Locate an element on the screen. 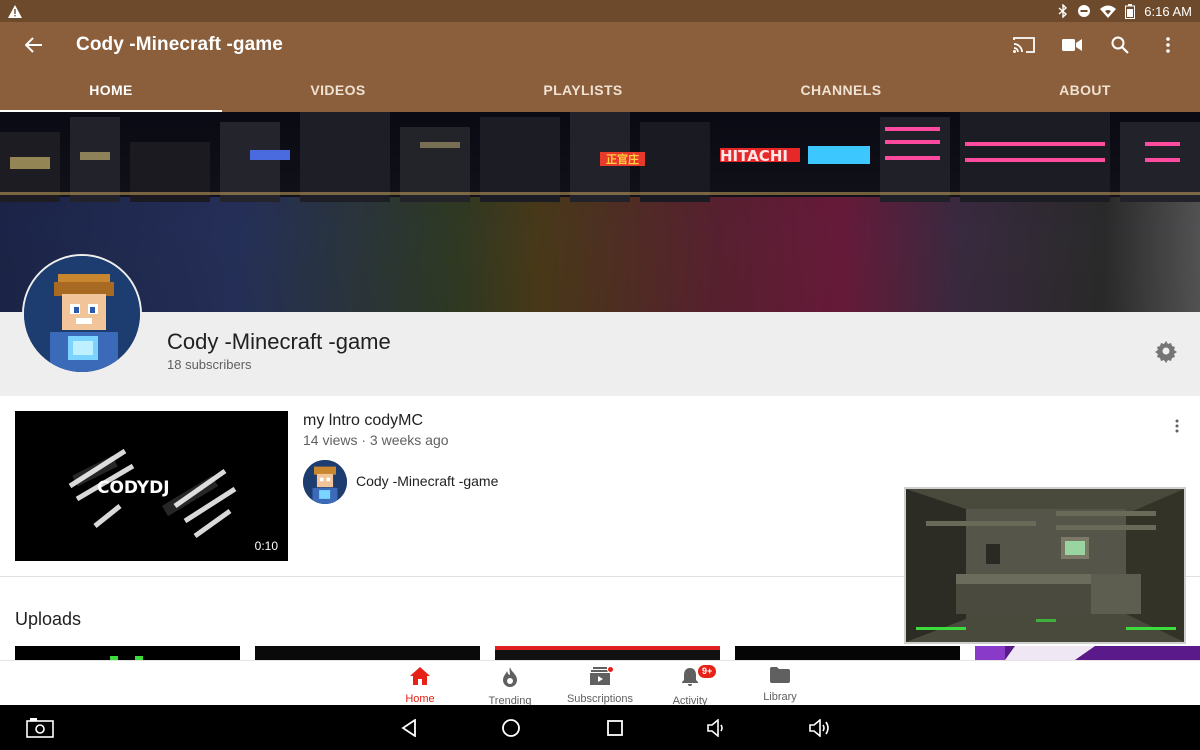 Image resolution: width=1200 pixels, height=750 pixels. app-bar-title: Cody -Minecraft -game is located at coordinates (179, 44).